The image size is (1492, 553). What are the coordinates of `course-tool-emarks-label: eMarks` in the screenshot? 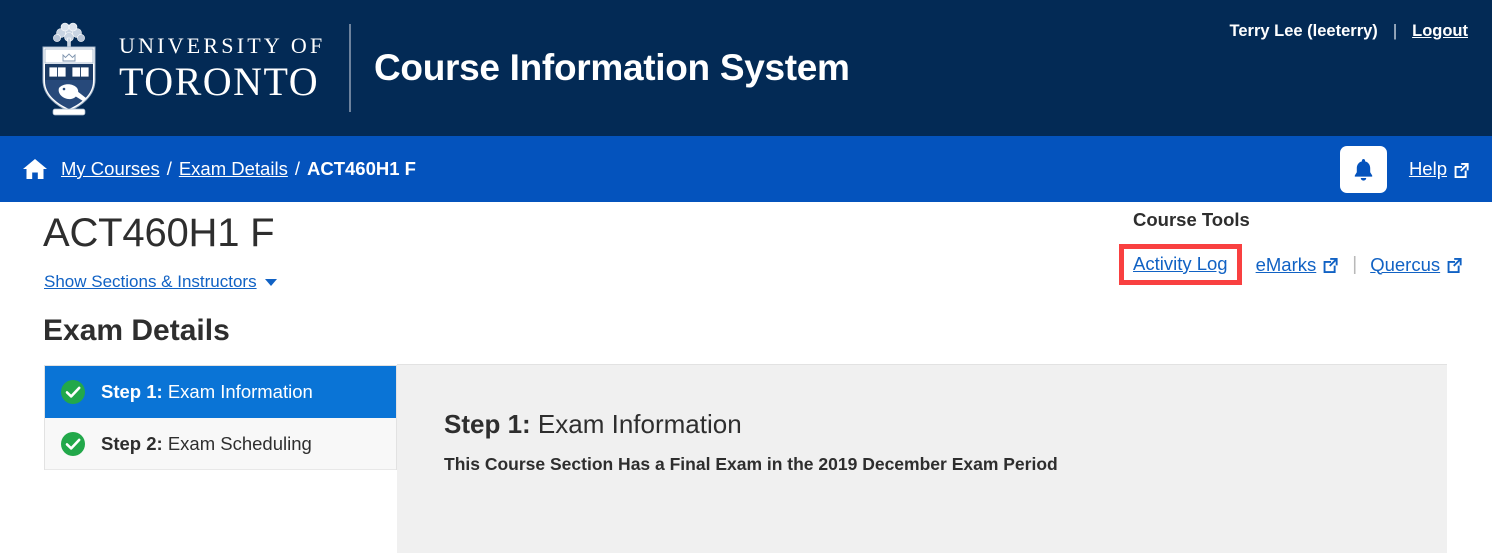 It's located at (1286, 264).